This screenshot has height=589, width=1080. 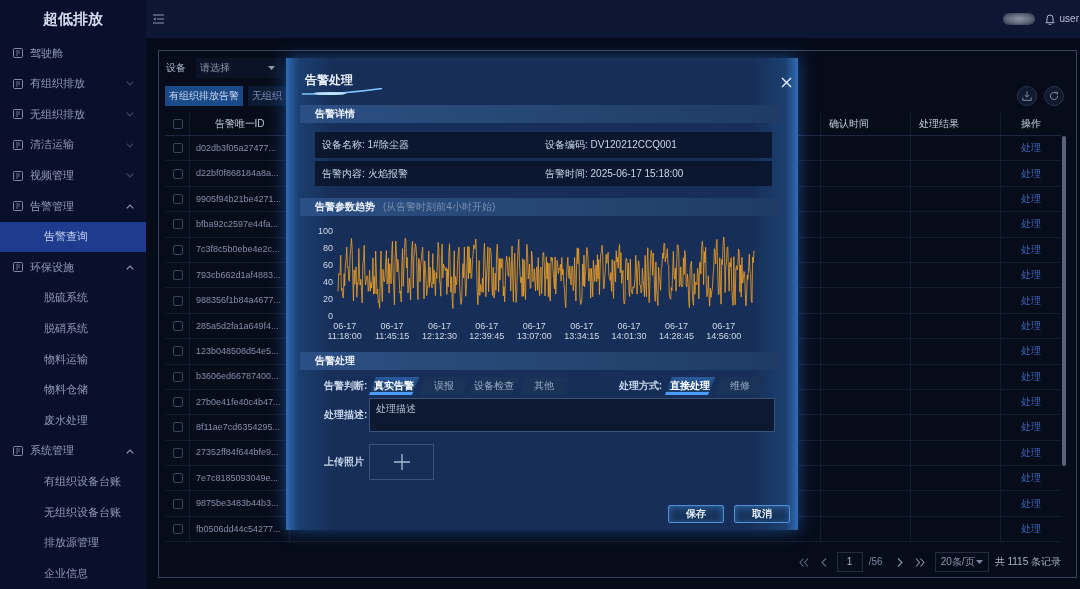 I want to click on refresh-icon, so click(x=1054, y=96).